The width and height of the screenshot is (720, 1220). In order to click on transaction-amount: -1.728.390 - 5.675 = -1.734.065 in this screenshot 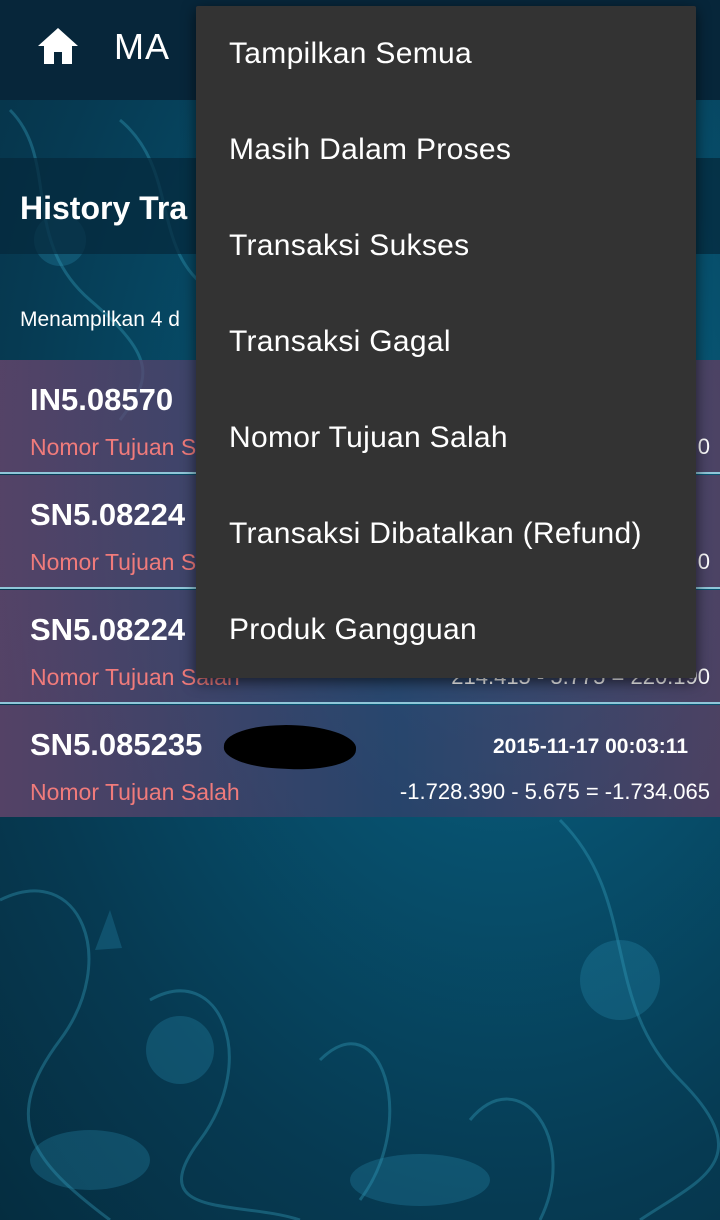, I will do `click(554, 791)`.